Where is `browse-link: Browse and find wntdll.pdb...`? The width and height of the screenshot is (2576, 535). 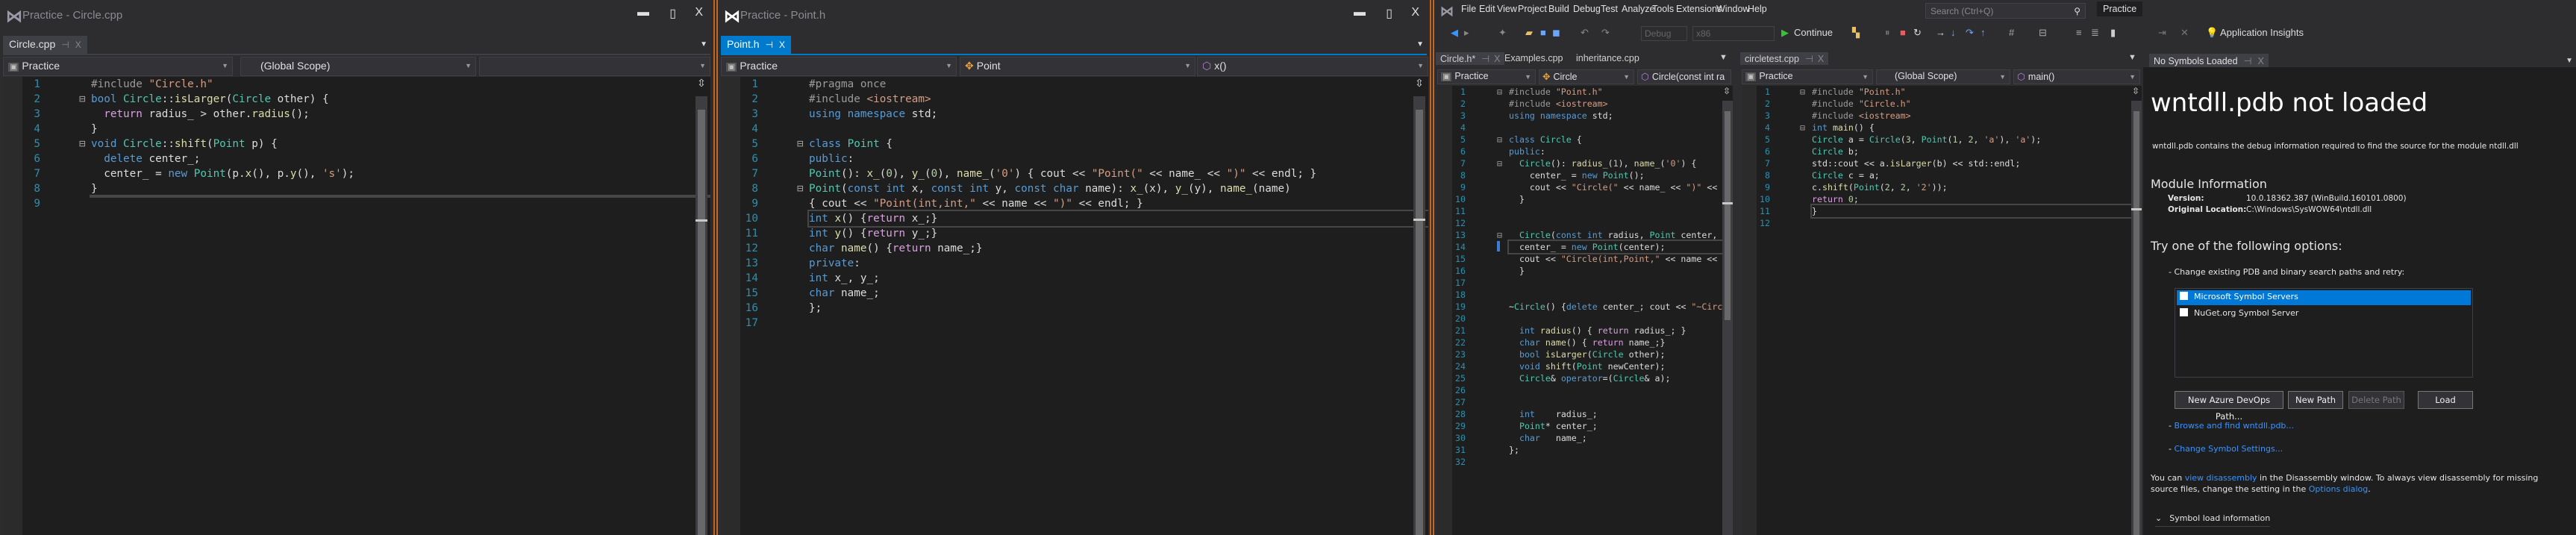
browse-link: Browse and find wntdll.pdb... is located at coordinates (2233, 426).